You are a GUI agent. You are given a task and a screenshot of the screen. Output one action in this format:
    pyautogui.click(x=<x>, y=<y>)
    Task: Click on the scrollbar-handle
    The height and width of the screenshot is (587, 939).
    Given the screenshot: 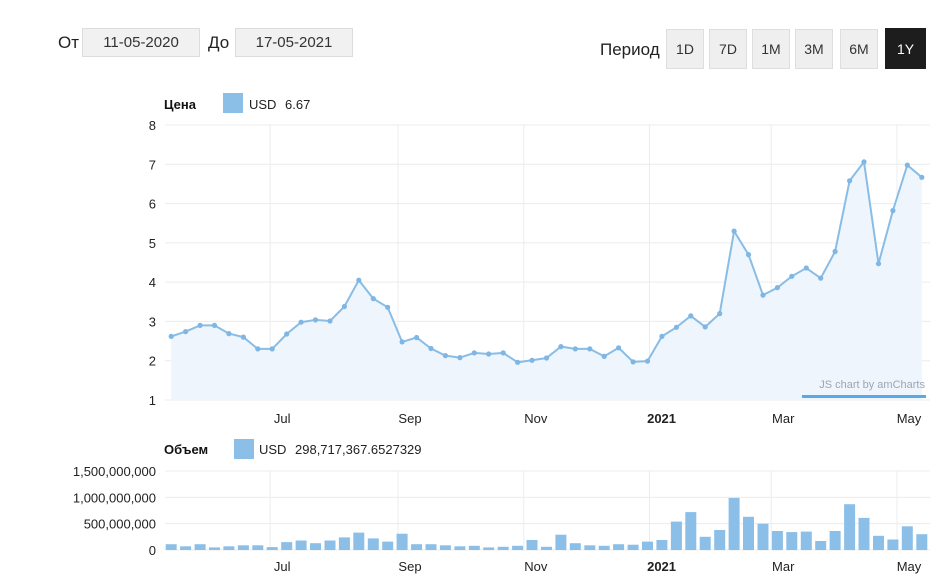 What is the action you would take?
    pyautogui.click(x=864, y=396)
    